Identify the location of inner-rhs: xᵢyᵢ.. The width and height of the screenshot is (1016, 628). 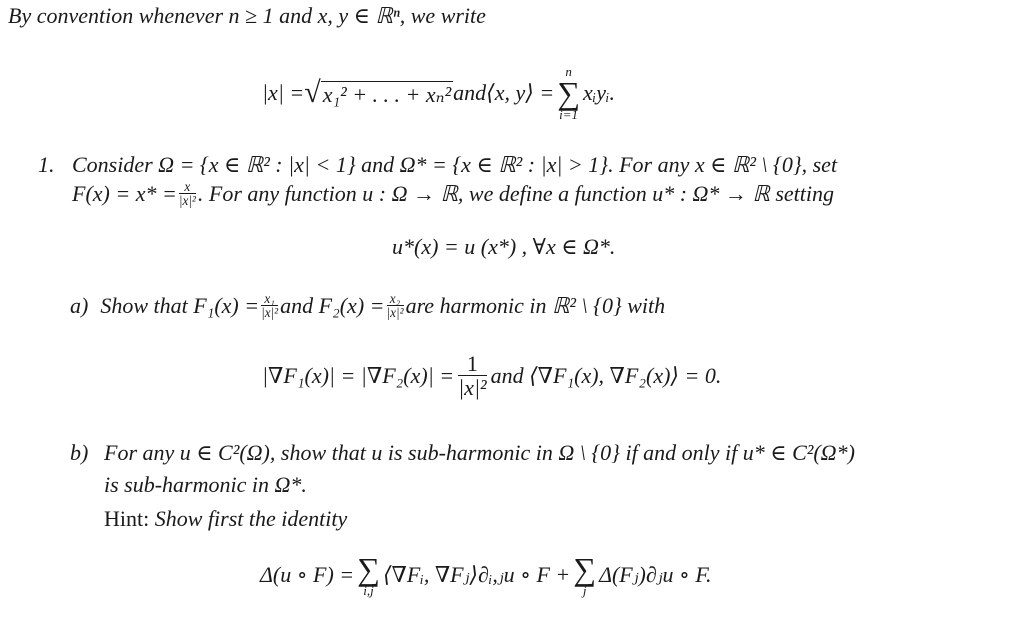
(599, 92).